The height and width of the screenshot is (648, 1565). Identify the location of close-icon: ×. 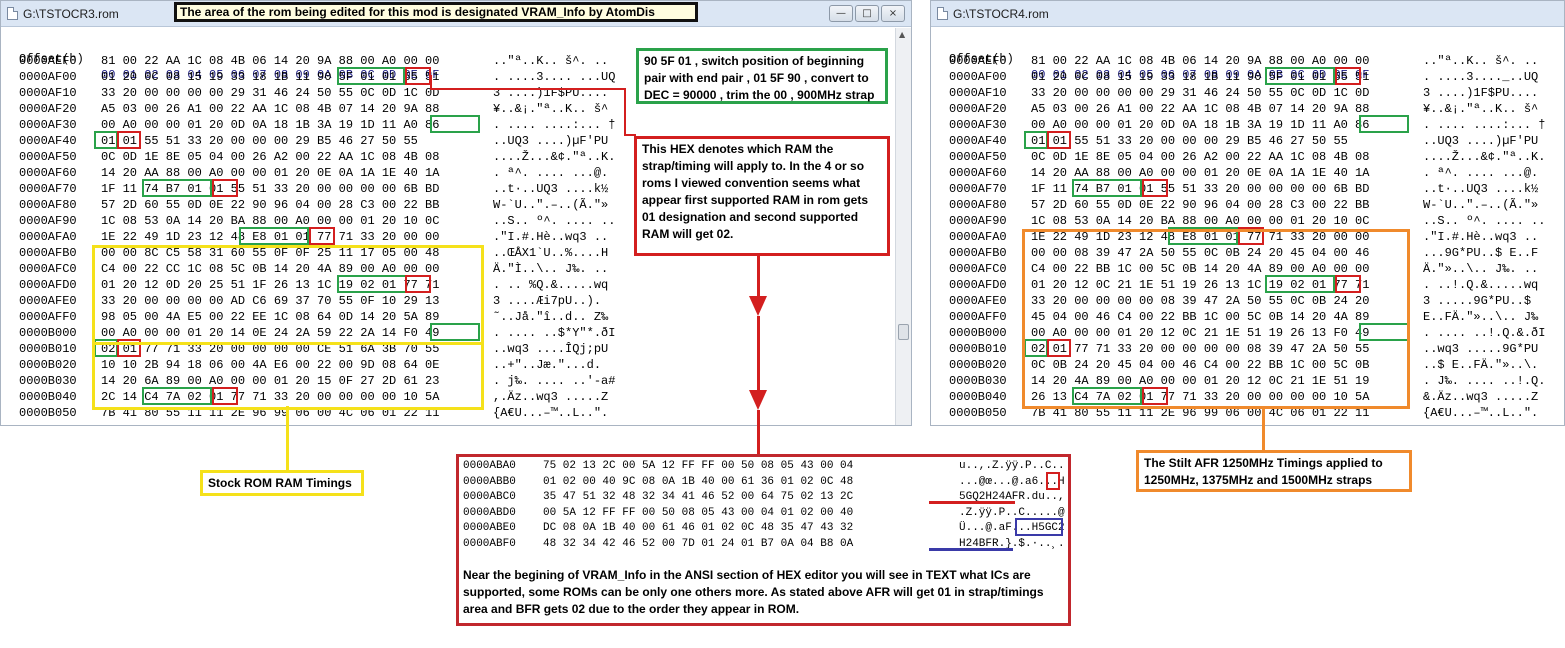
(893, 13).